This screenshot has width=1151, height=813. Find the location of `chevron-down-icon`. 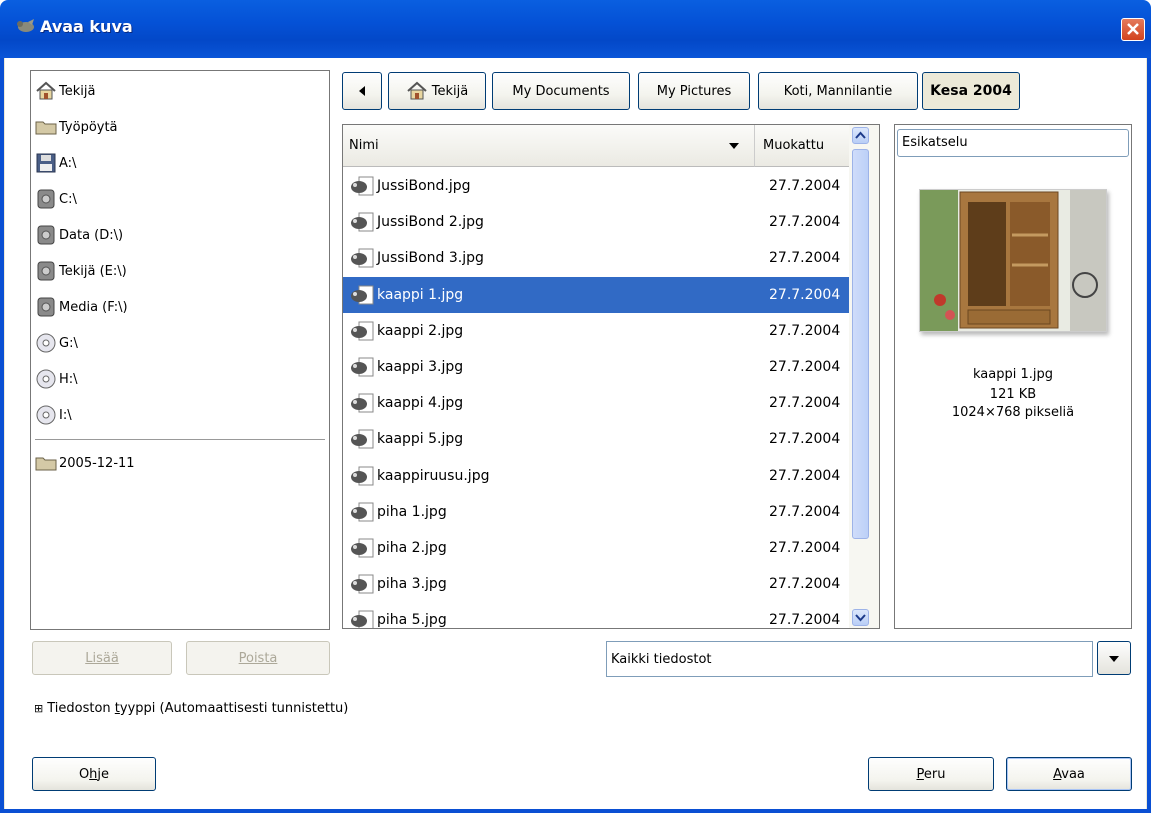

chevron-down-icon is located at coordinates (860, 618).